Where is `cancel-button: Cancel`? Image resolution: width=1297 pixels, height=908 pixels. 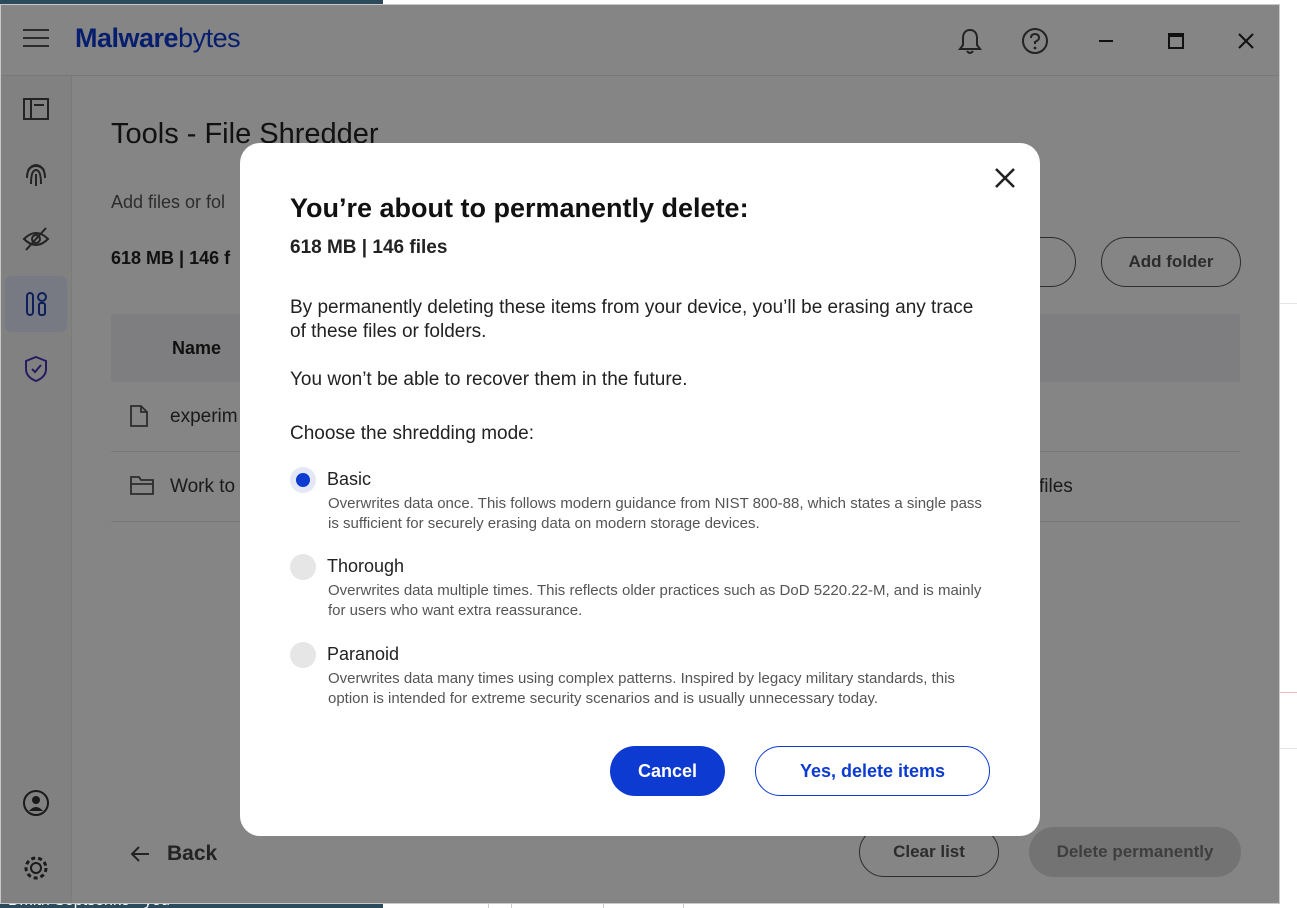
cancel-button: Cancel is located at coordinates (667, 771).